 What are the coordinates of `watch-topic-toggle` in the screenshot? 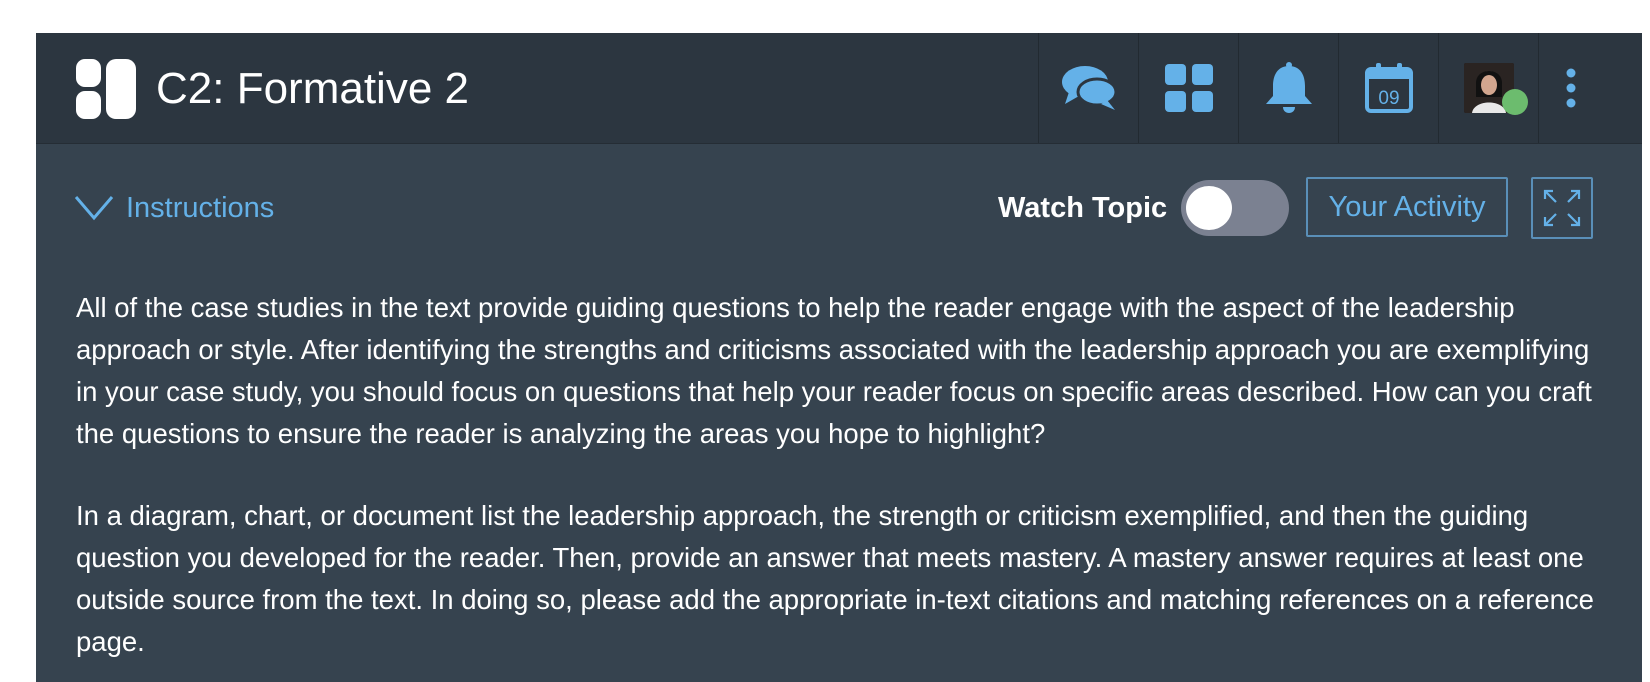 It's located at (1235, 208).